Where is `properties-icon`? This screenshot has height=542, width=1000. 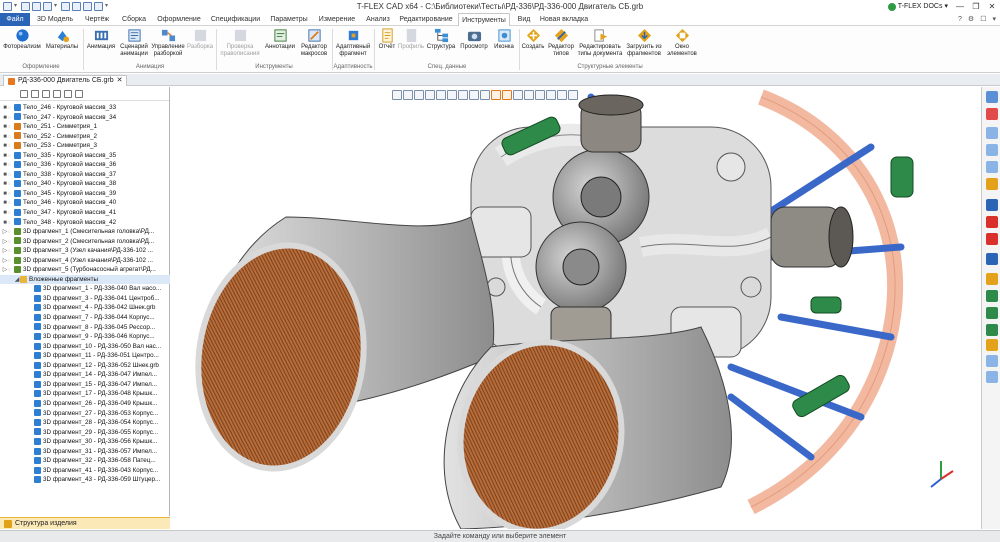 properties-icon is located at coordinates (992, 259).